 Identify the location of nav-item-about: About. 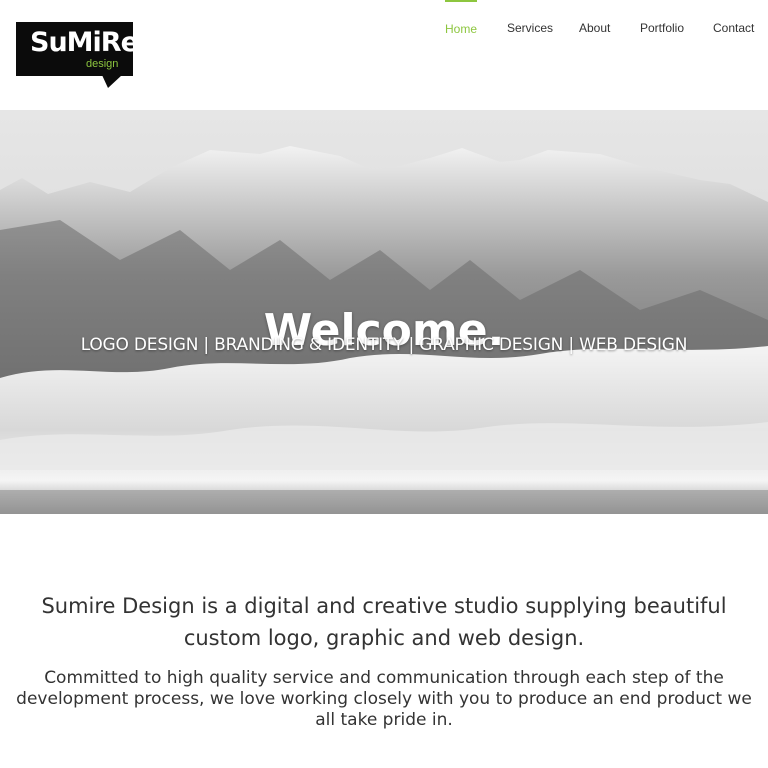
(594, 28).